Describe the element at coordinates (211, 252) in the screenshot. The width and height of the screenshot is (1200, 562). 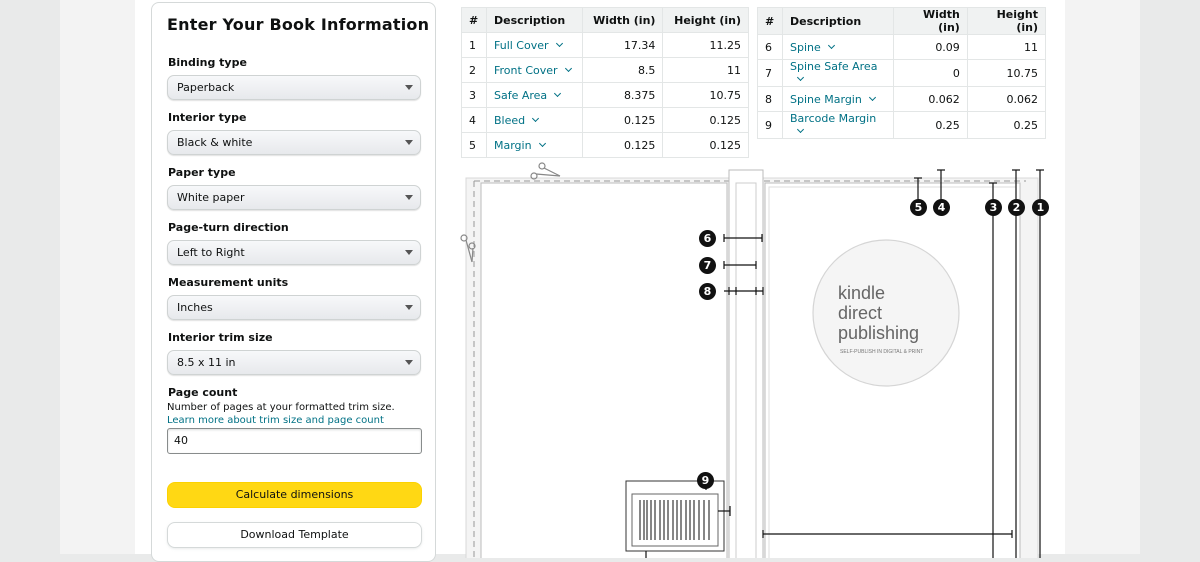
I see `page-turn-value: Left to Right` at that location.